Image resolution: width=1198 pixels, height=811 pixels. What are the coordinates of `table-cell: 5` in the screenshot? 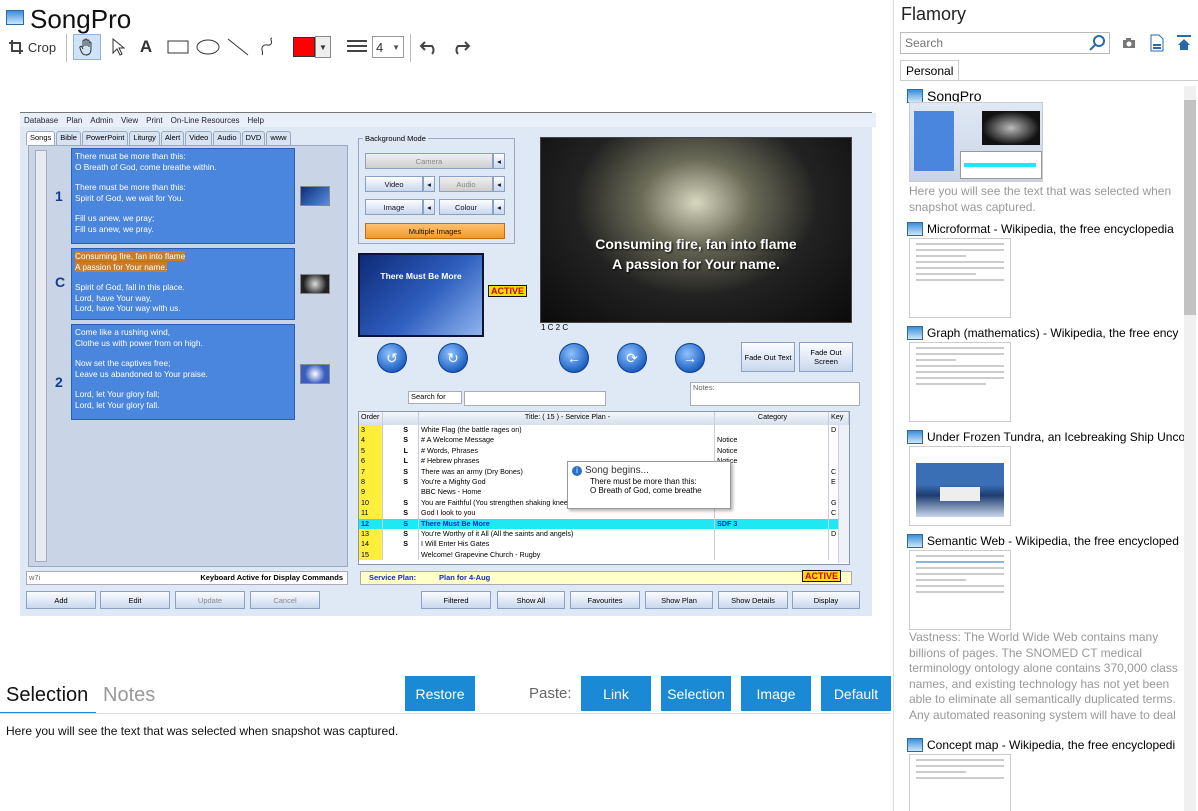 It's located at (371, 451).